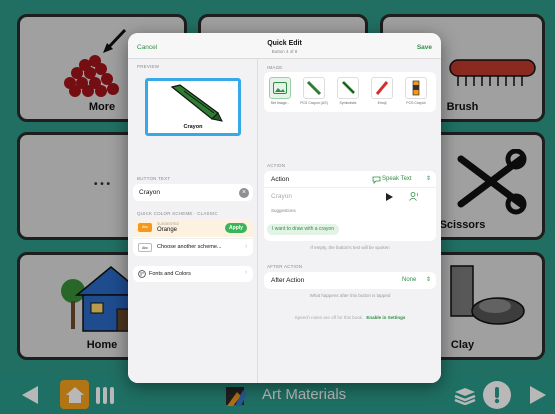  I want to click on button-preview: Crayon, so click(193, 107).